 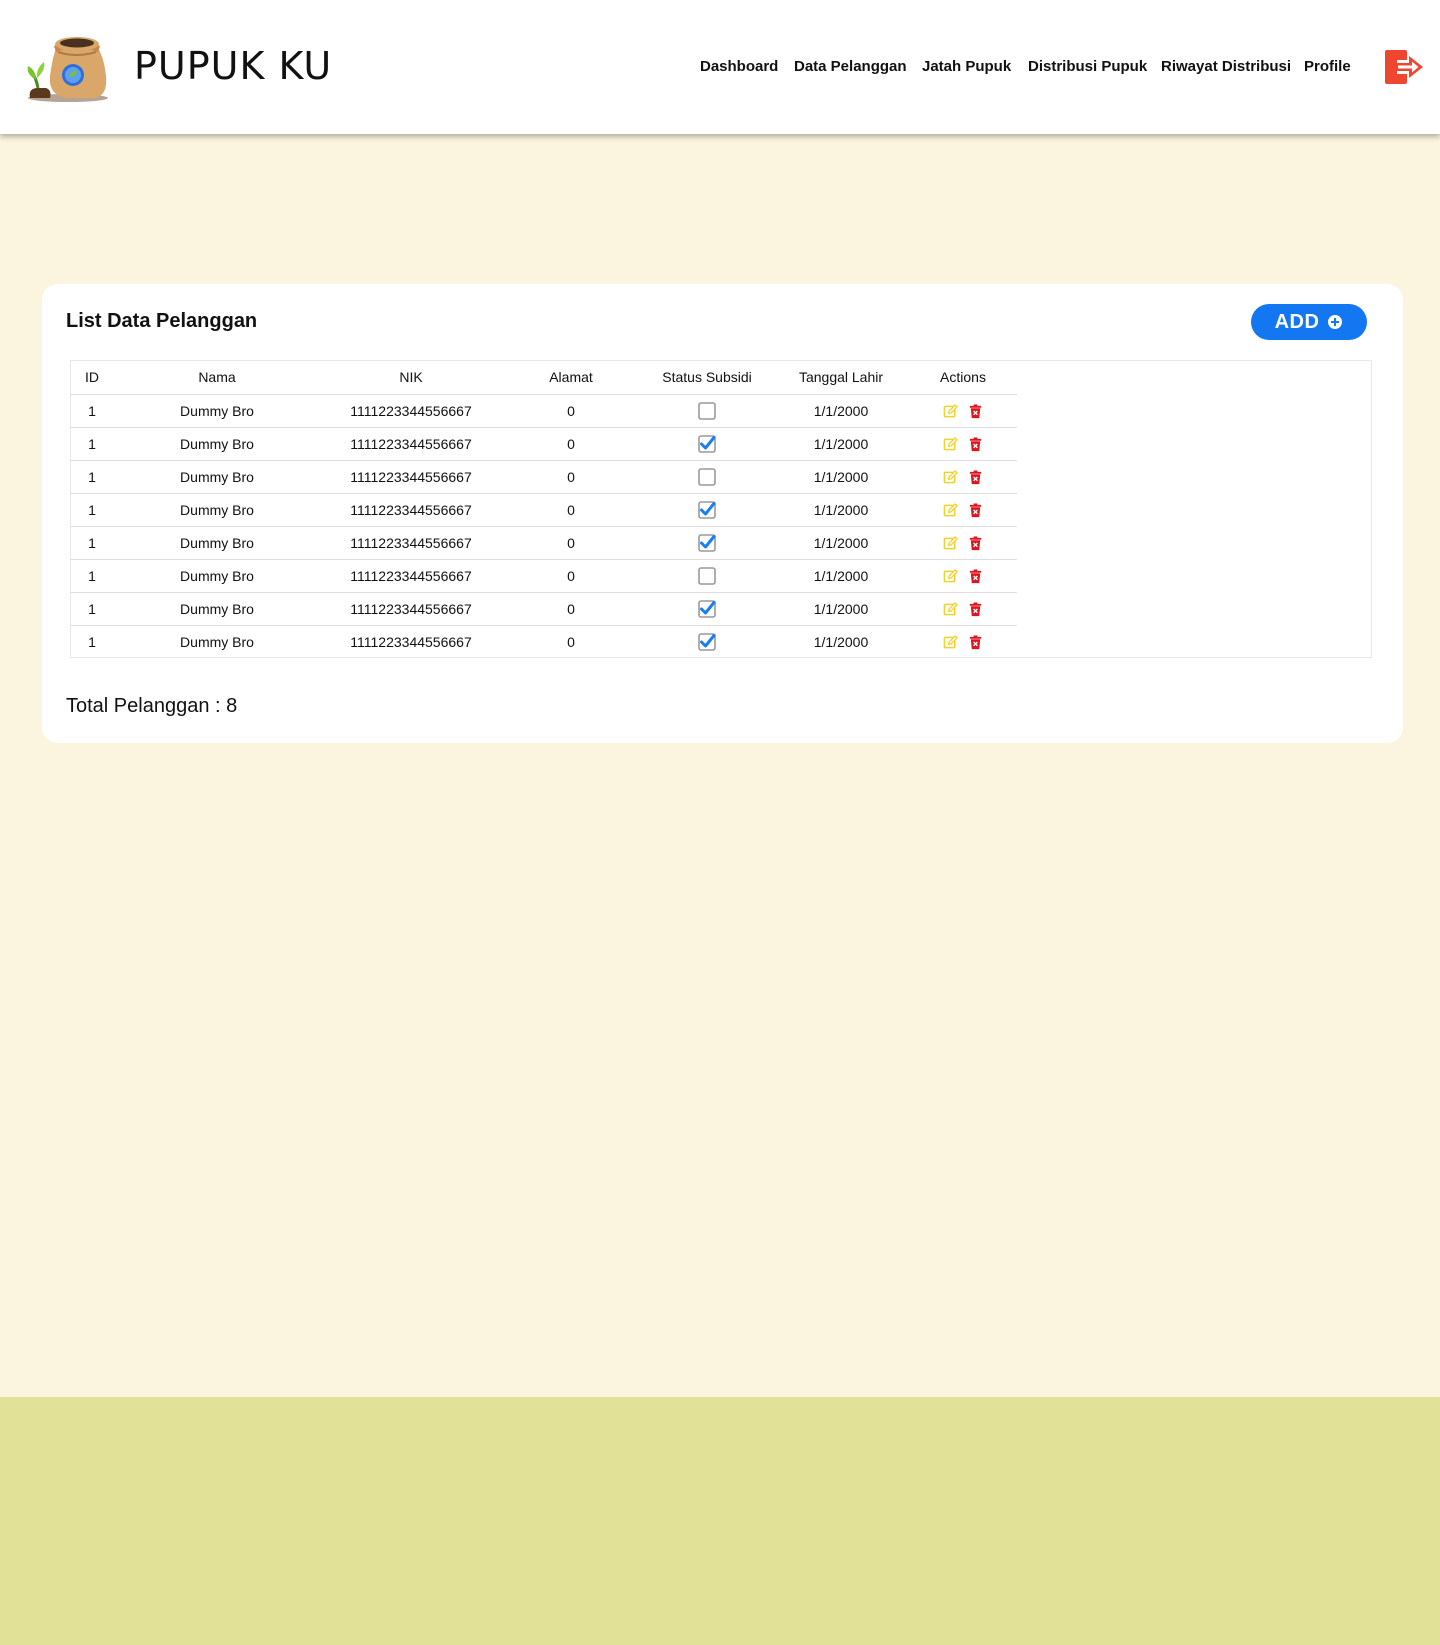 What do you see at coordinates (1327, 66) in the screenshot?
I see `nav-item-profile: Profile` at bounding box center [1327, 66].